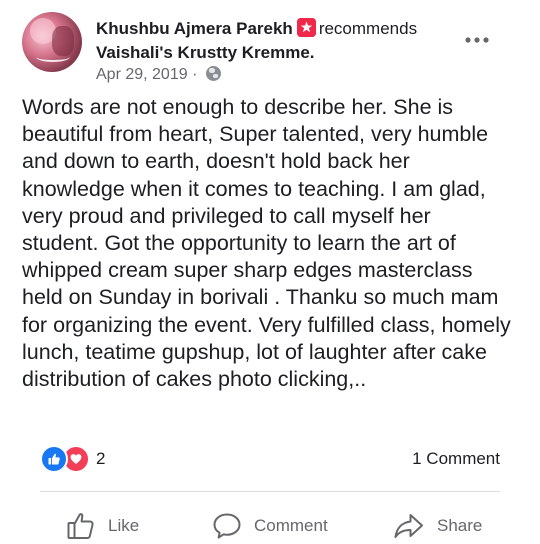  What do you see at coordinates (52, 42) in the screenshot?
I see `author-avatar` at bounding box center [52, 42].